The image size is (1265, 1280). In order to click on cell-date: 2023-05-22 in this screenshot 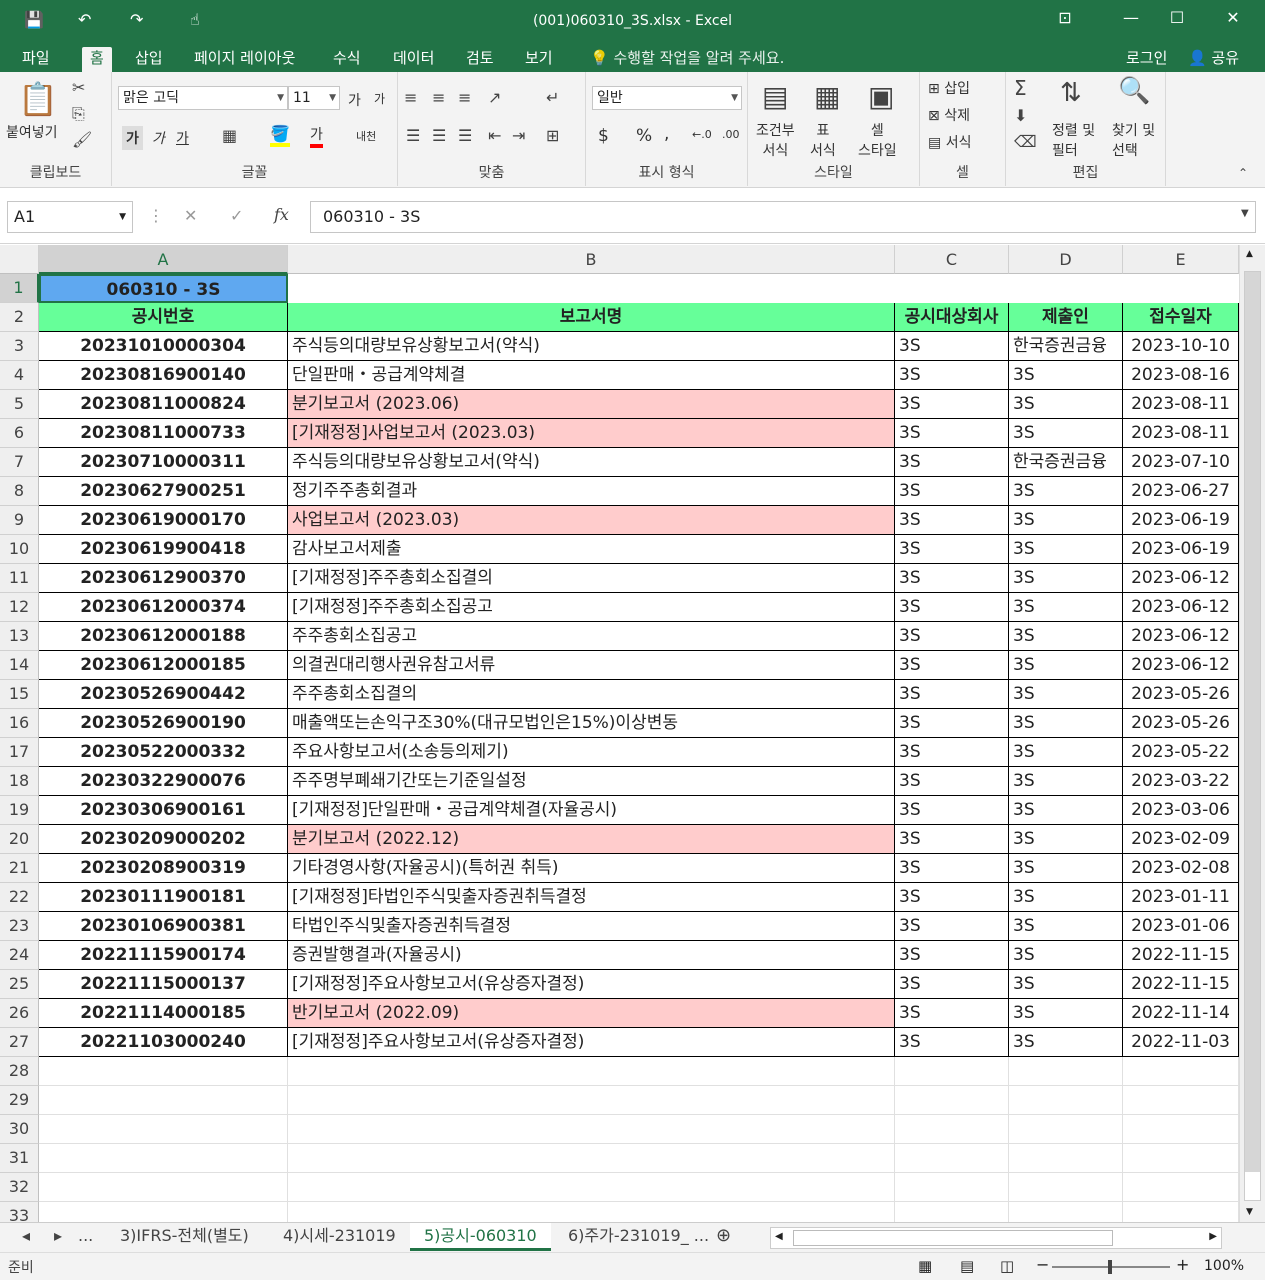, I will do `click(1181, 752)`.